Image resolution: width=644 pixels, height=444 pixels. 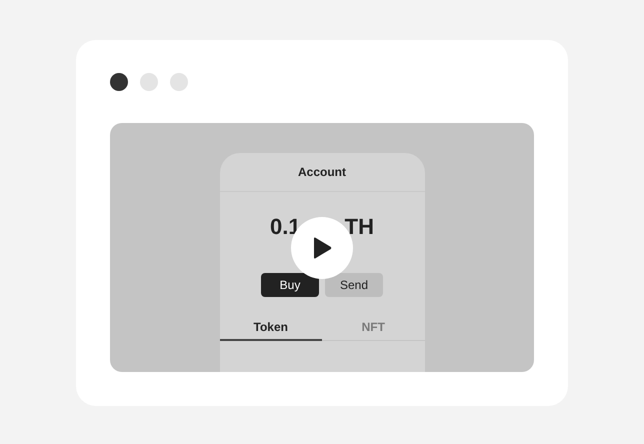 What do you see at coordinates (354, 285) in the screenshot?
I see `send-button: Send` at bounding box center [354, 285].